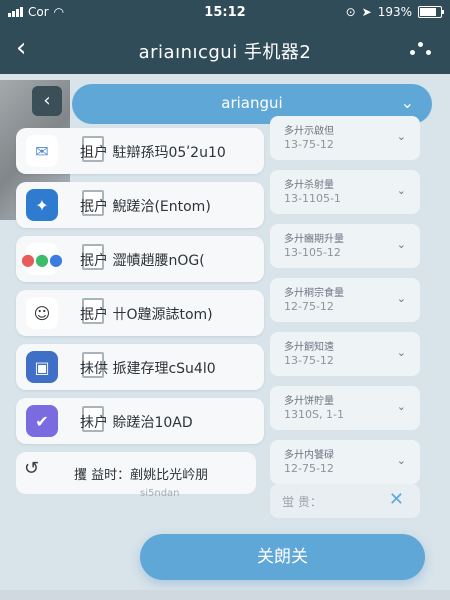 The height and width of the screenshot is (600, 450). I want to click on overlay-back-button: ‹, so click(47, 101).